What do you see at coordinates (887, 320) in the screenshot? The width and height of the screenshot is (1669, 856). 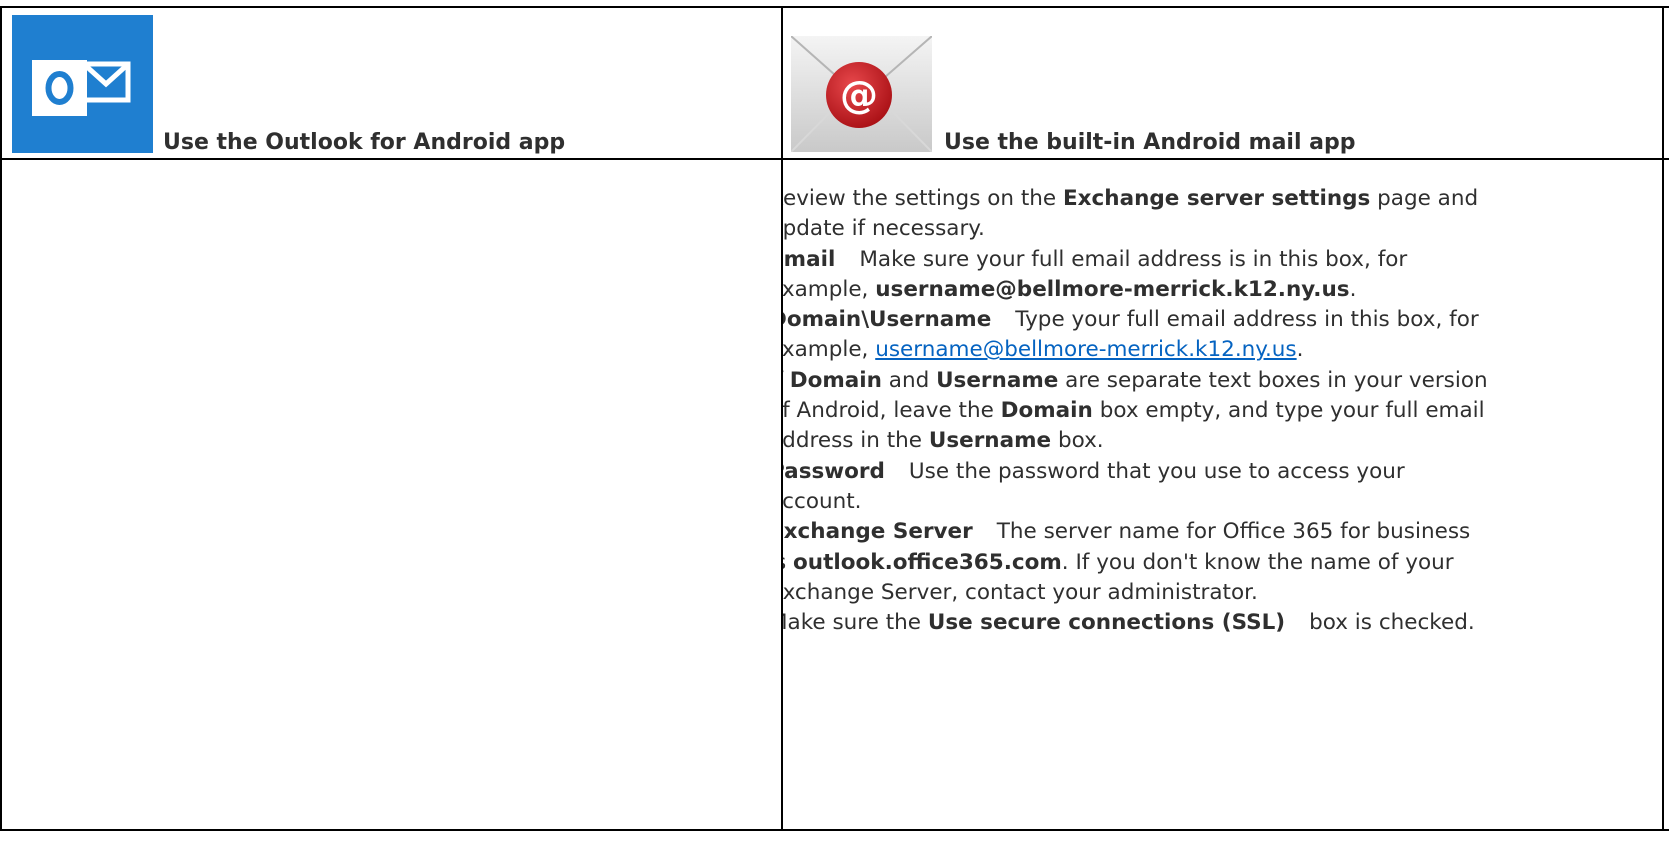 I see `domain-username-label: Domain\Username` at bounding box center [887, 320].